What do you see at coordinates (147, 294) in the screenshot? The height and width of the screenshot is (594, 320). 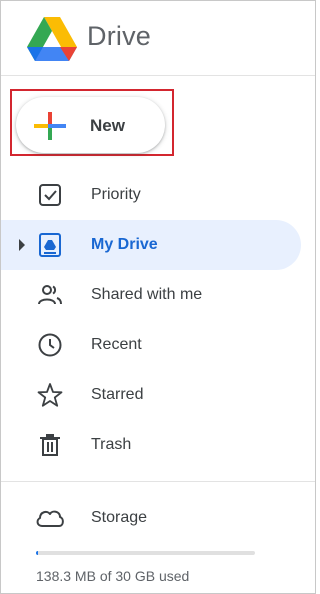 I see `sidebar-item-label: Shared with me` at bounding box center [147, 294].